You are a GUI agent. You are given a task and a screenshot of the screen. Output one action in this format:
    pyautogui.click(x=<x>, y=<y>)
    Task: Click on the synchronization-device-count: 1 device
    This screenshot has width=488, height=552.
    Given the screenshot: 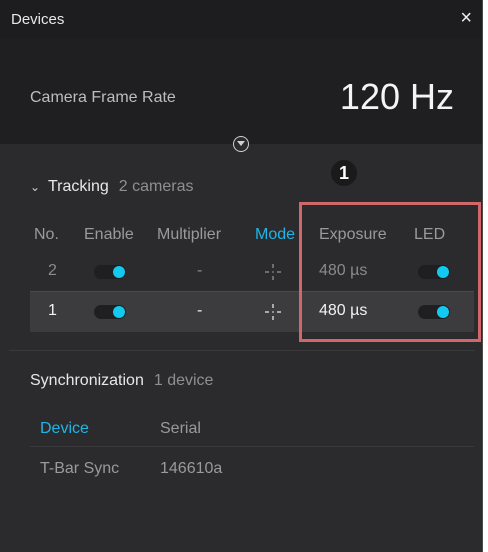 What is the action you would take?
    pyautogui.click(x=183, y=380)
    